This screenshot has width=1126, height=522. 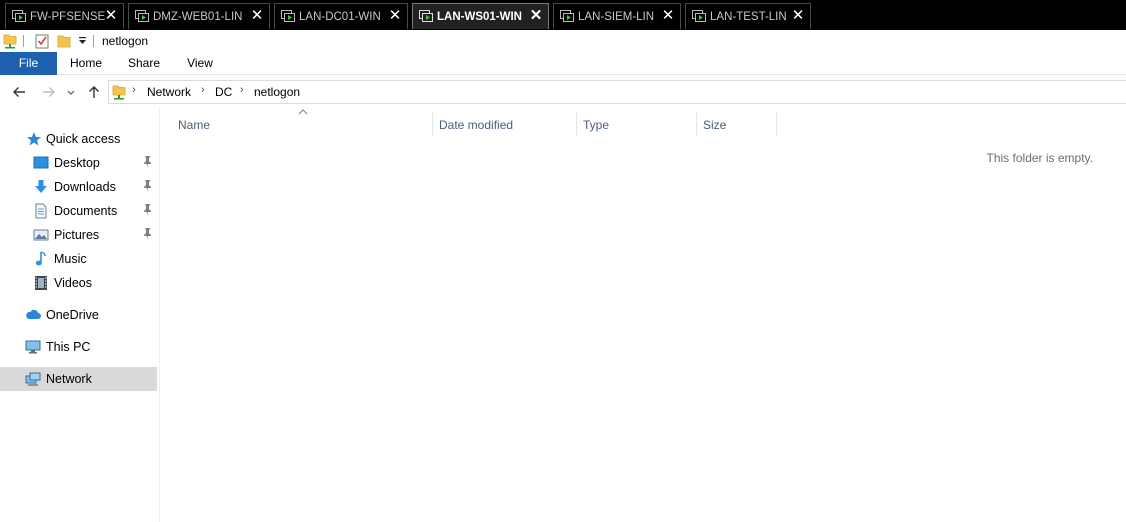 What do you see at coordinates (40, 258) in the screenshot?
I see `music-note-icon` at bounding box center [40, 258].